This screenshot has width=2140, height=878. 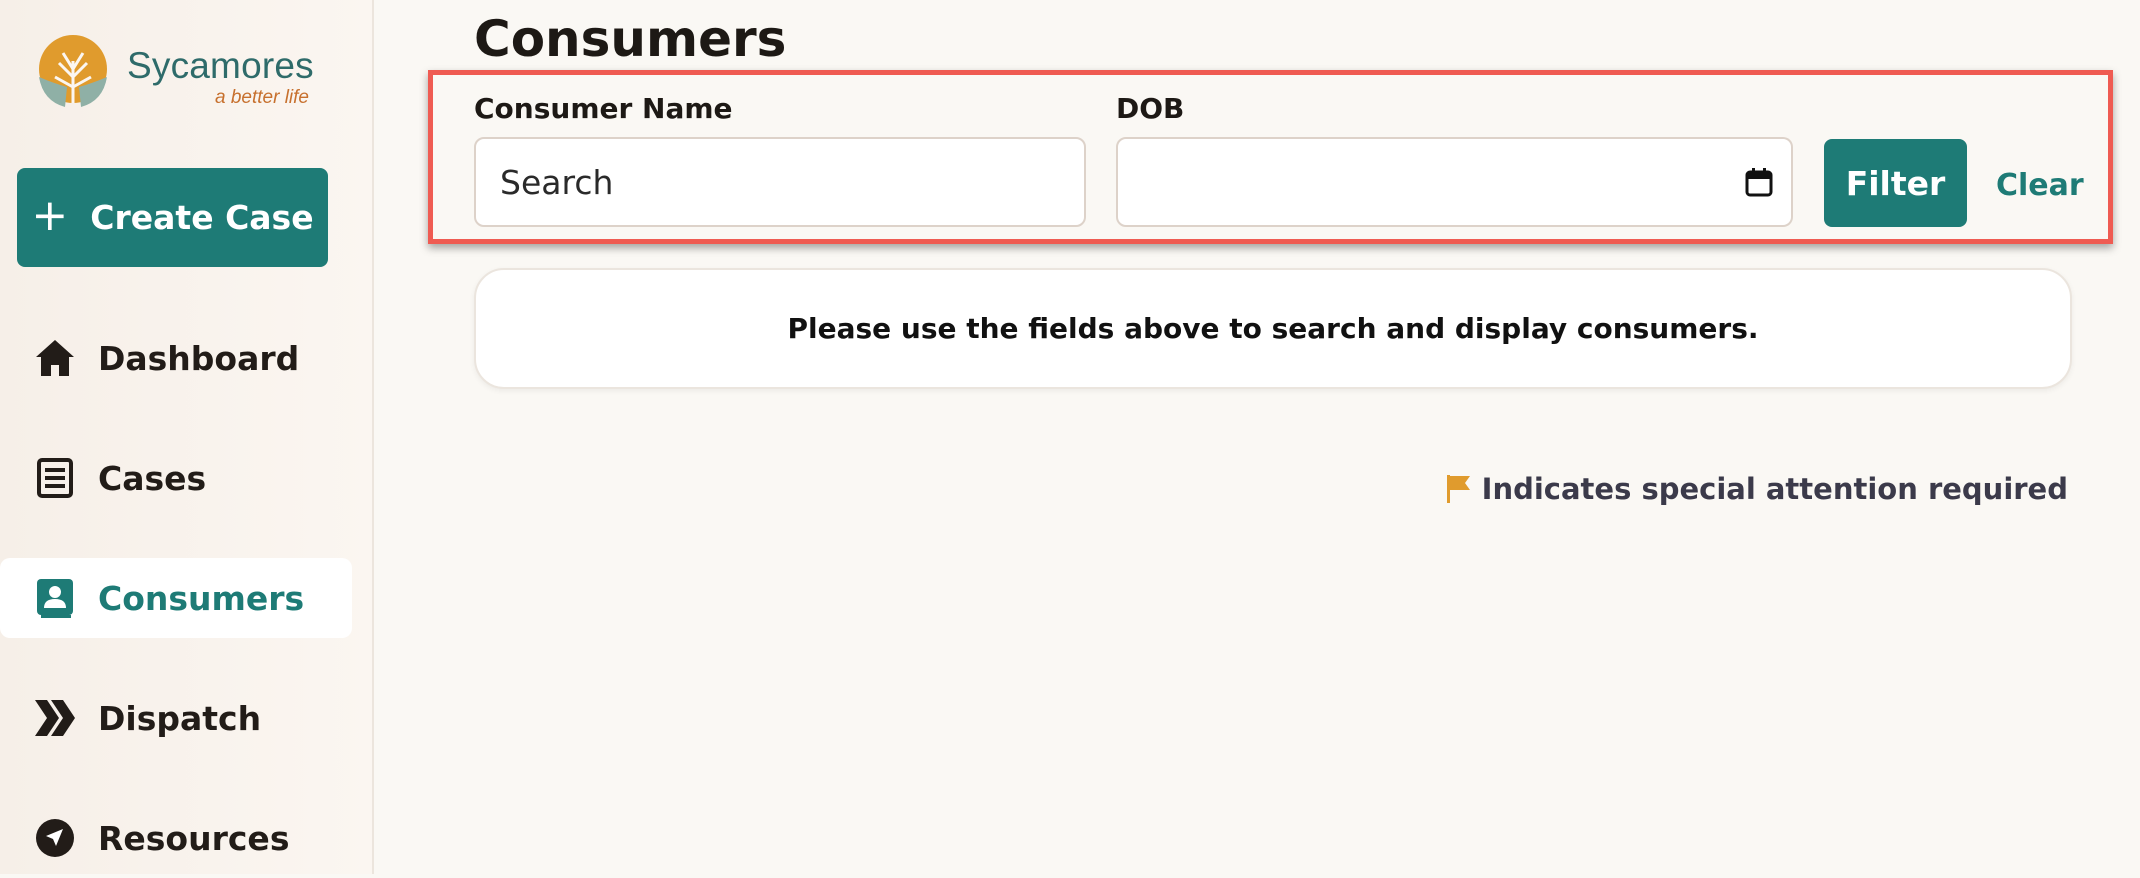 I want to click on dob-label: DOB, so click(x=1150, y=108).